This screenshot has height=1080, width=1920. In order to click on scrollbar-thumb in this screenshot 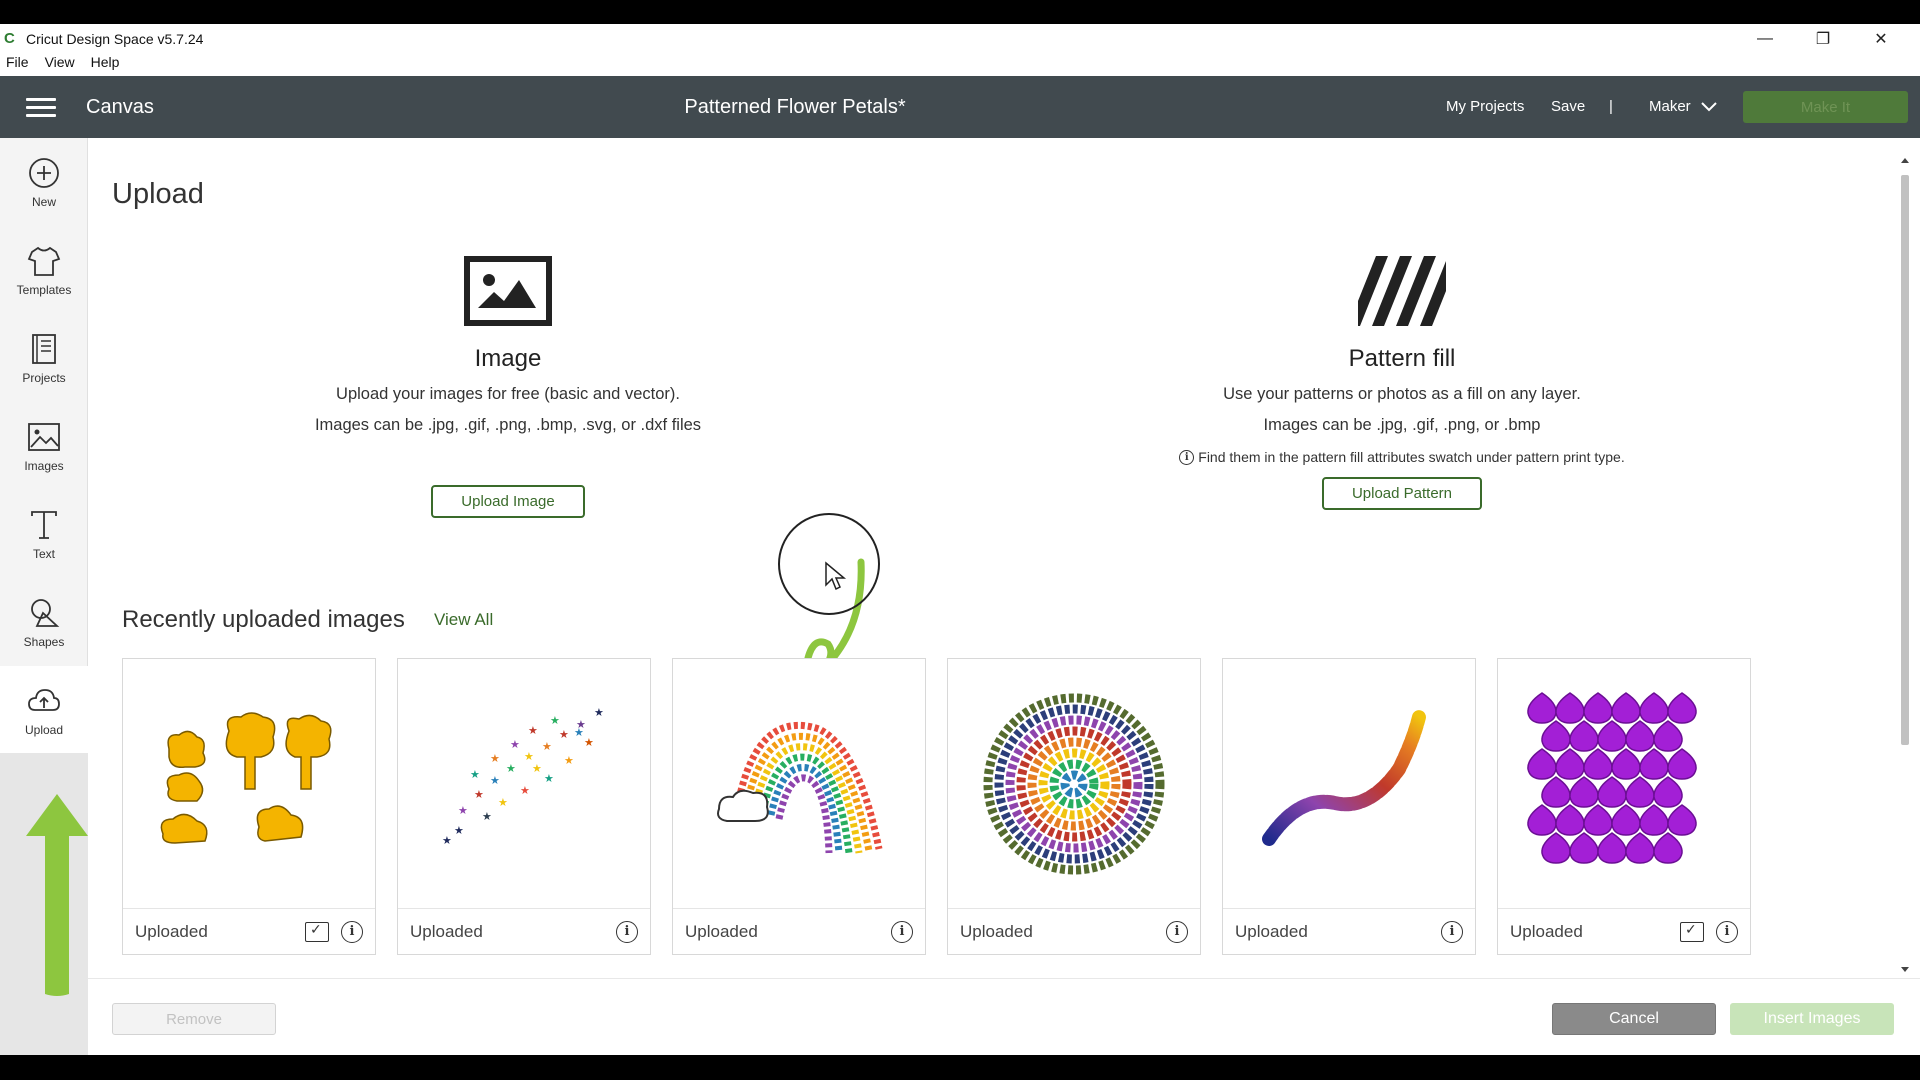, I will do `click(1905, 460)`.